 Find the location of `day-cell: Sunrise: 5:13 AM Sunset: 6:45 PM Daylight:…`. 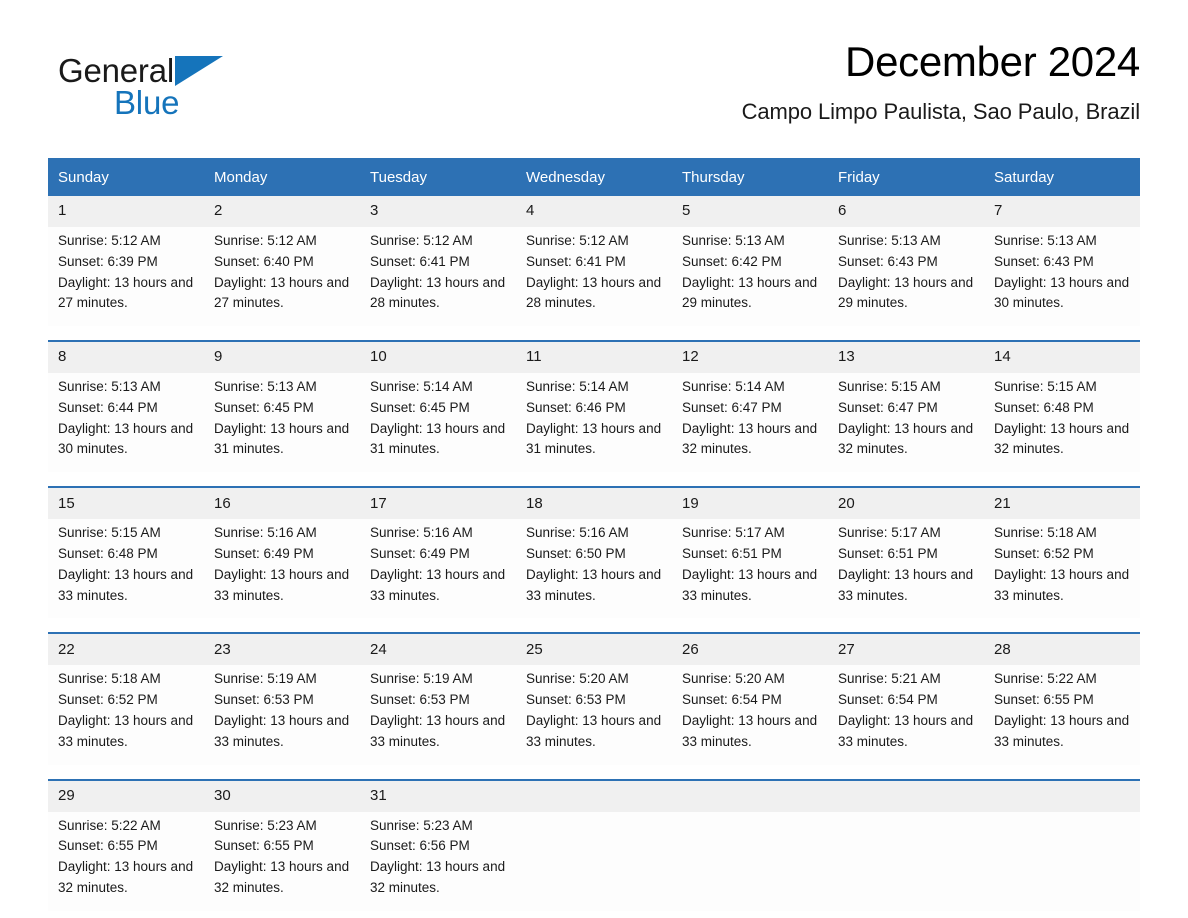

day-cell: Sunrise: 5:13 AM Sunset: 6:45 PM Daylight:… is located at coordinates (282, 423).